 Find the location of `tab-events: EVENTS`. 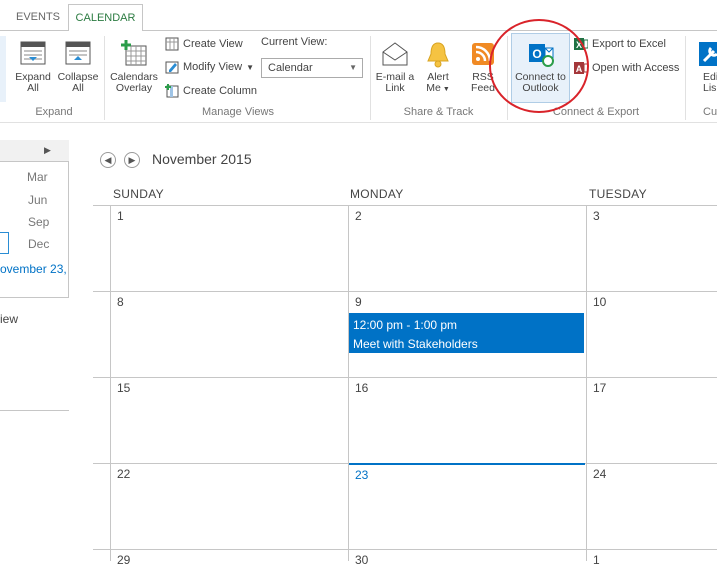

tab-events: EVENTS is located at coordinates (38, 17).